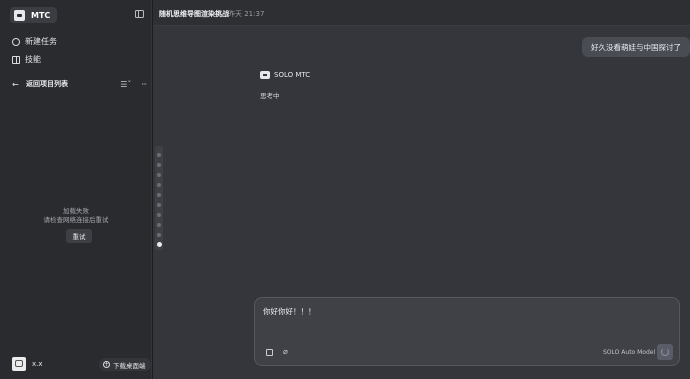 Image resolution: width=690 pixels, height=379 pixels. I want to click on assistant-header: SOLO MTC, so click(285, 75).